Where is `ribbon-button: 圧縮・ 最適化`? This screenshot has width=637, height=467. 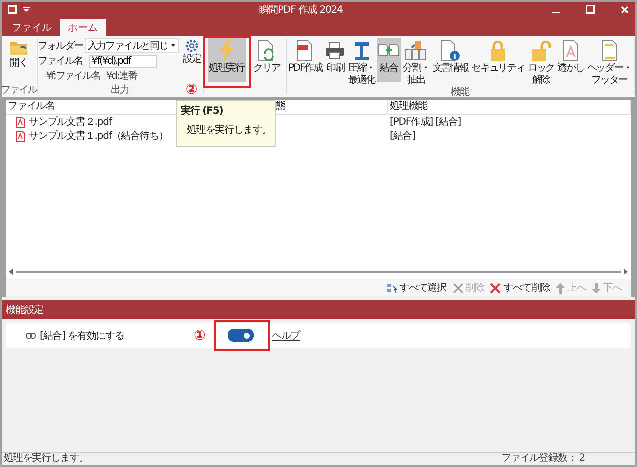 ribbon-button: 圧縮・ 最適化 is located at coordinates (361, 62).